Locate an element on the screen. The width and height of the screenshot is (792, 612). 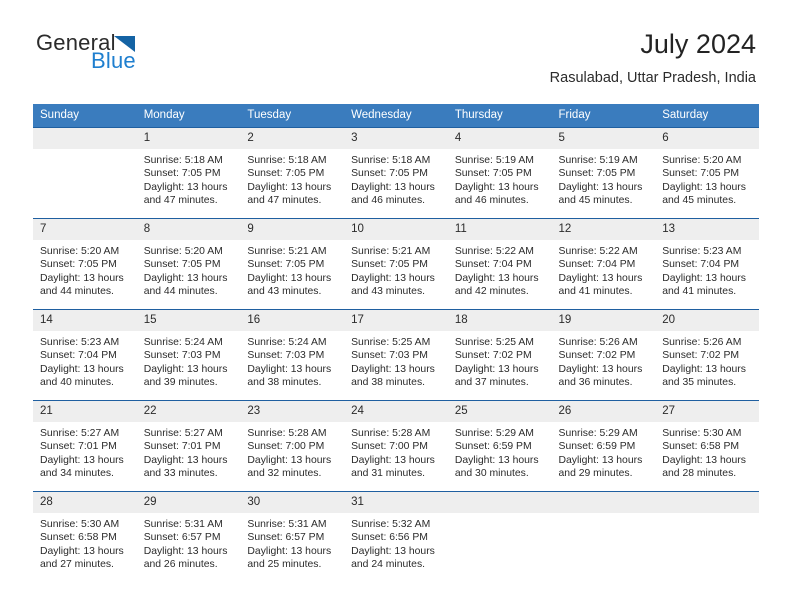
sunset-time: Sunset: 7:01 PM is located at coordinates (182, 447).